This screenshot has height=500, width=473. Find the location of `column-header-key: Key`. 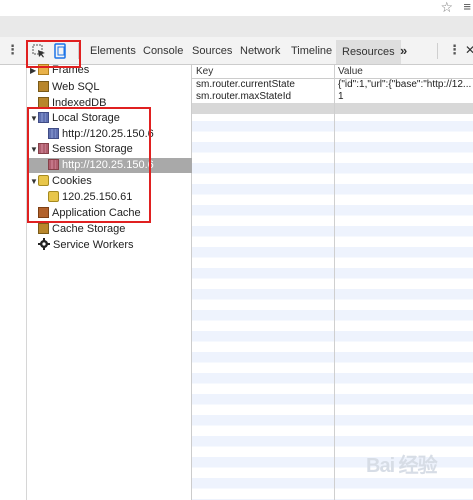

column-header-key: Key is located at coordinates (202, 72).